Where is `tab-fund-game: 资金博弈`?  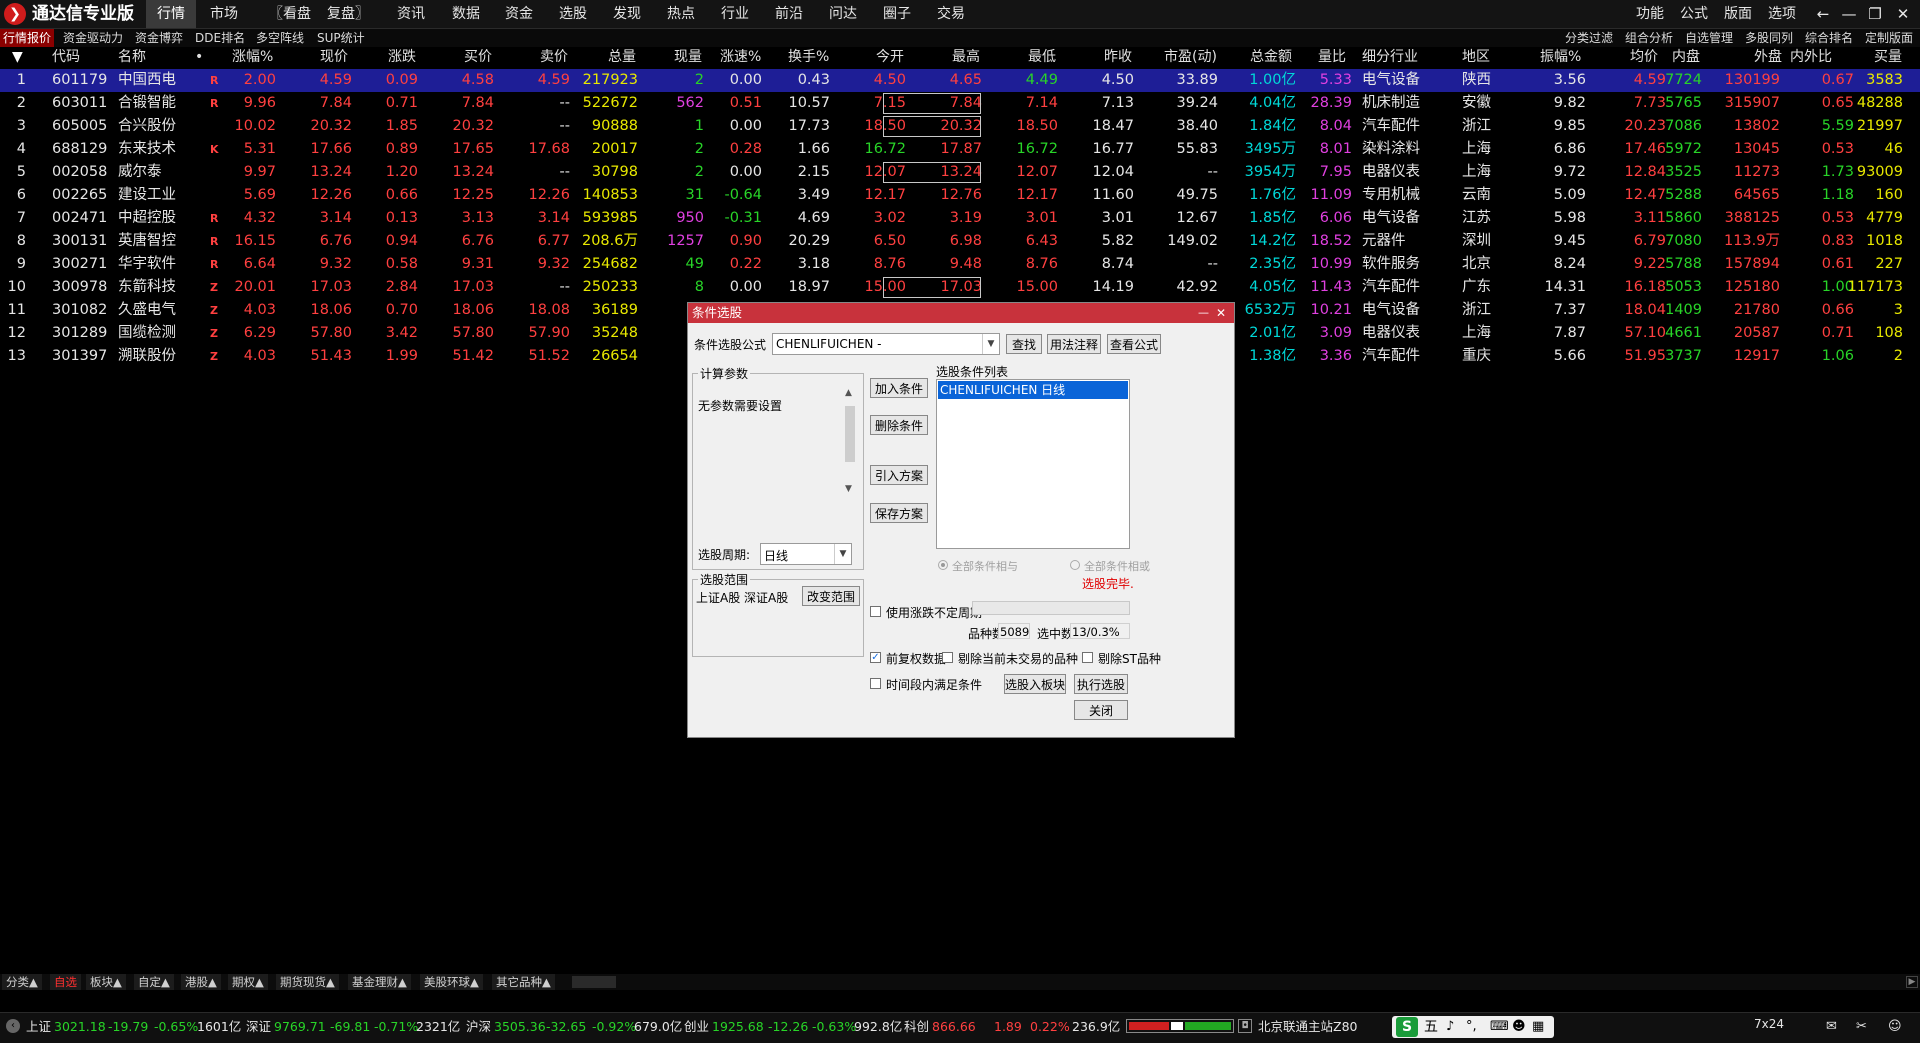 tab-fund-game: 资金博弈 is located at coordinates (159, 38).